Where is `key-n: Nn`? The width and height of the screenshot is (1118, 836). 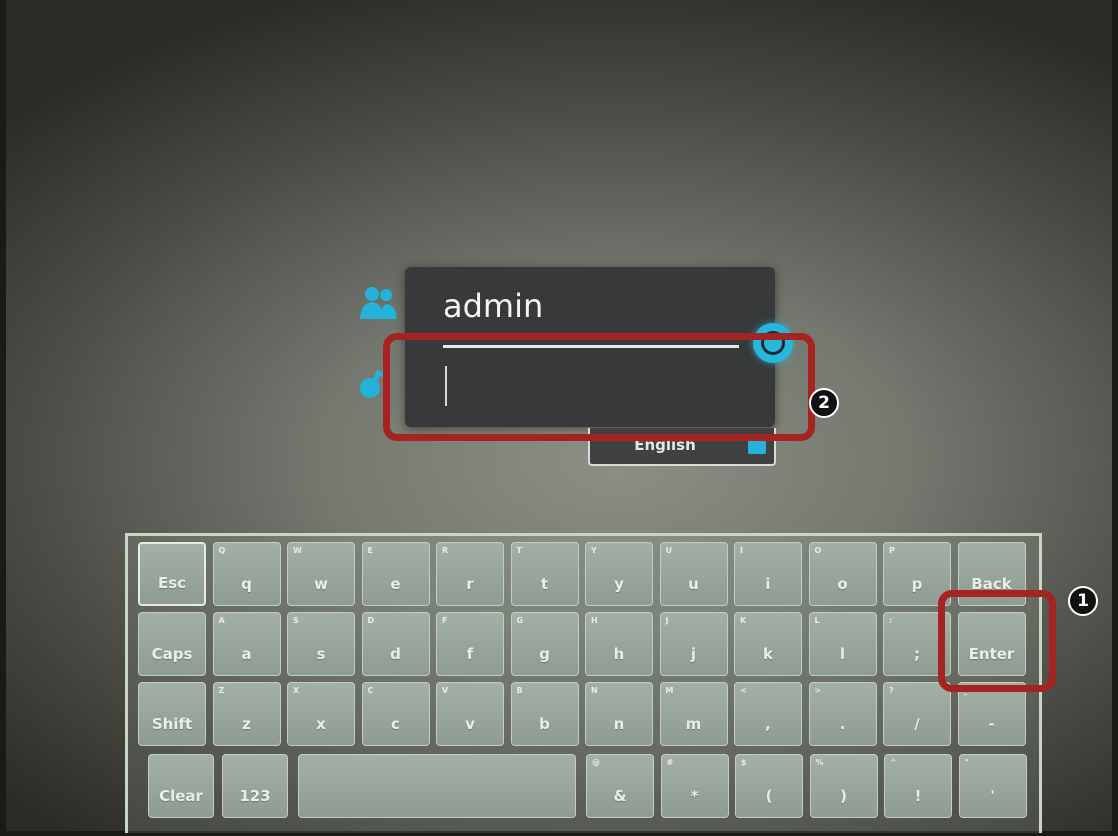
key-n: Nn is located at coordinates (619, 714).